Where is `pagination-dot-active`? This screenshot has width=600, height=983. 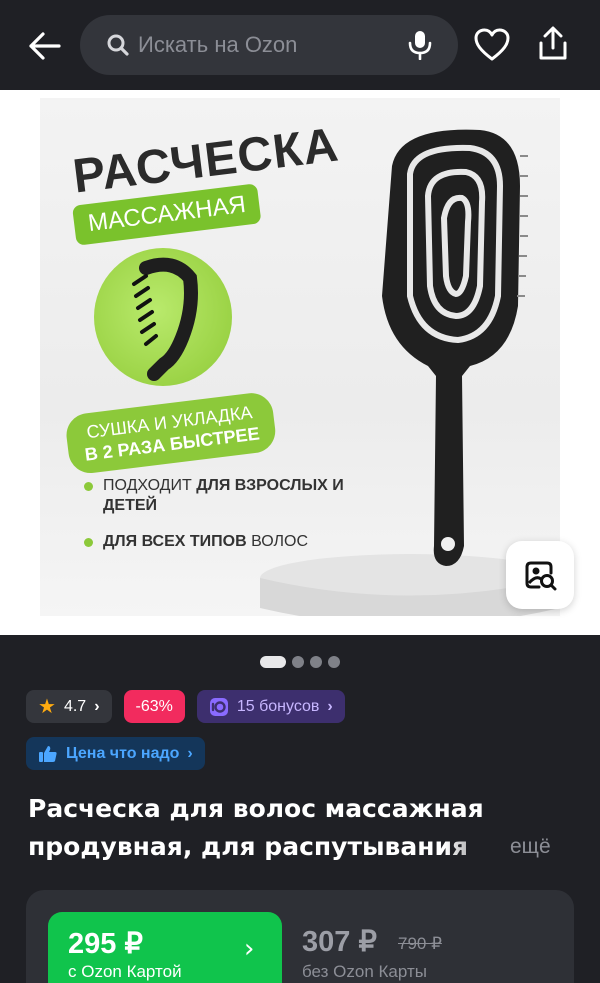
pagination-dot-active is located at coordinates (273, 662).